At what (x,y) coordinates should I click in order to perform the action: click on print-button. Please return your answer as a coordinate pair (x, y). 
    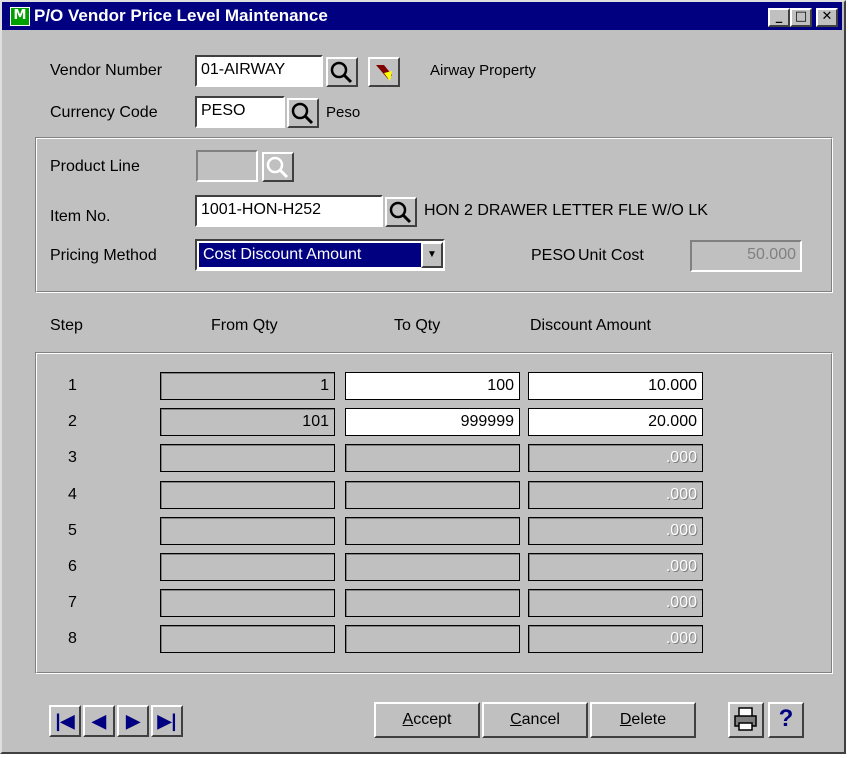
    Looking at the image, I should click on (746, 720).